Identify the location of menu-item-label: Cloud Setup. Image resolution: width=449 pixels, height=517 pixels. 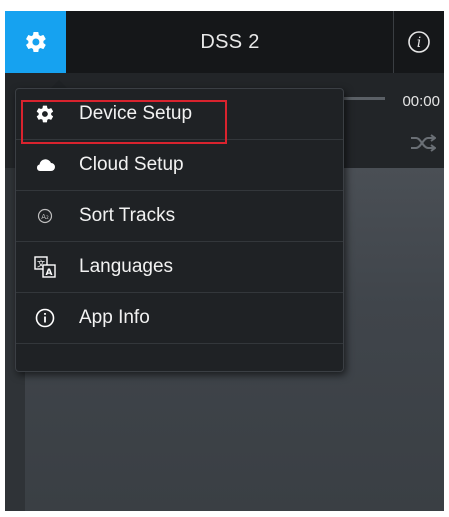
(131, 164).